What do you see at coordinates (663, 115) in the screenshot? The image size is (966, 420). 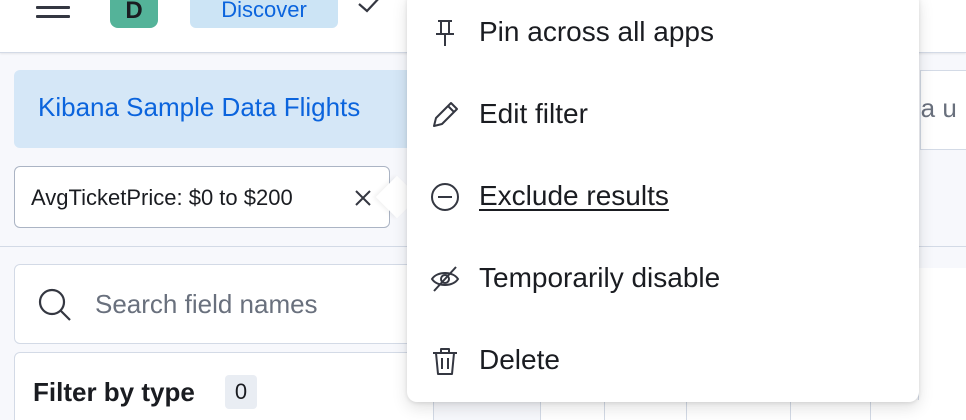 I see `menu-item-edit-filter: Edit filter` at bounding box center [663, 115].